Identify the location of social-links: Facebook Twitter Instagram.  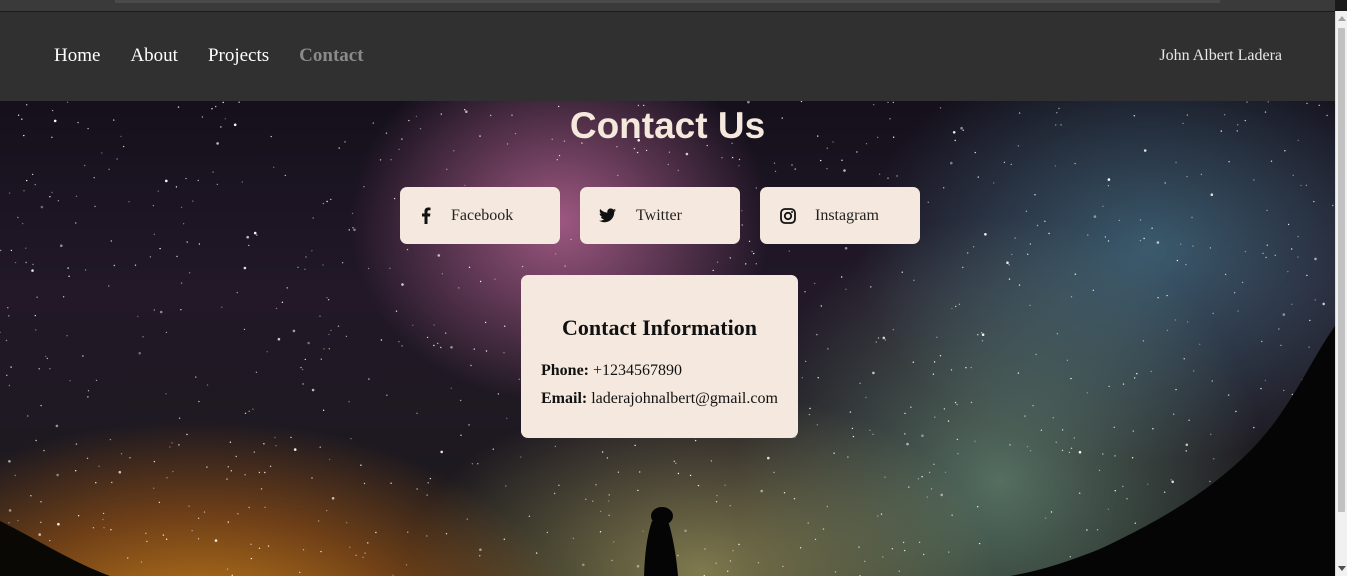
(660, 215).